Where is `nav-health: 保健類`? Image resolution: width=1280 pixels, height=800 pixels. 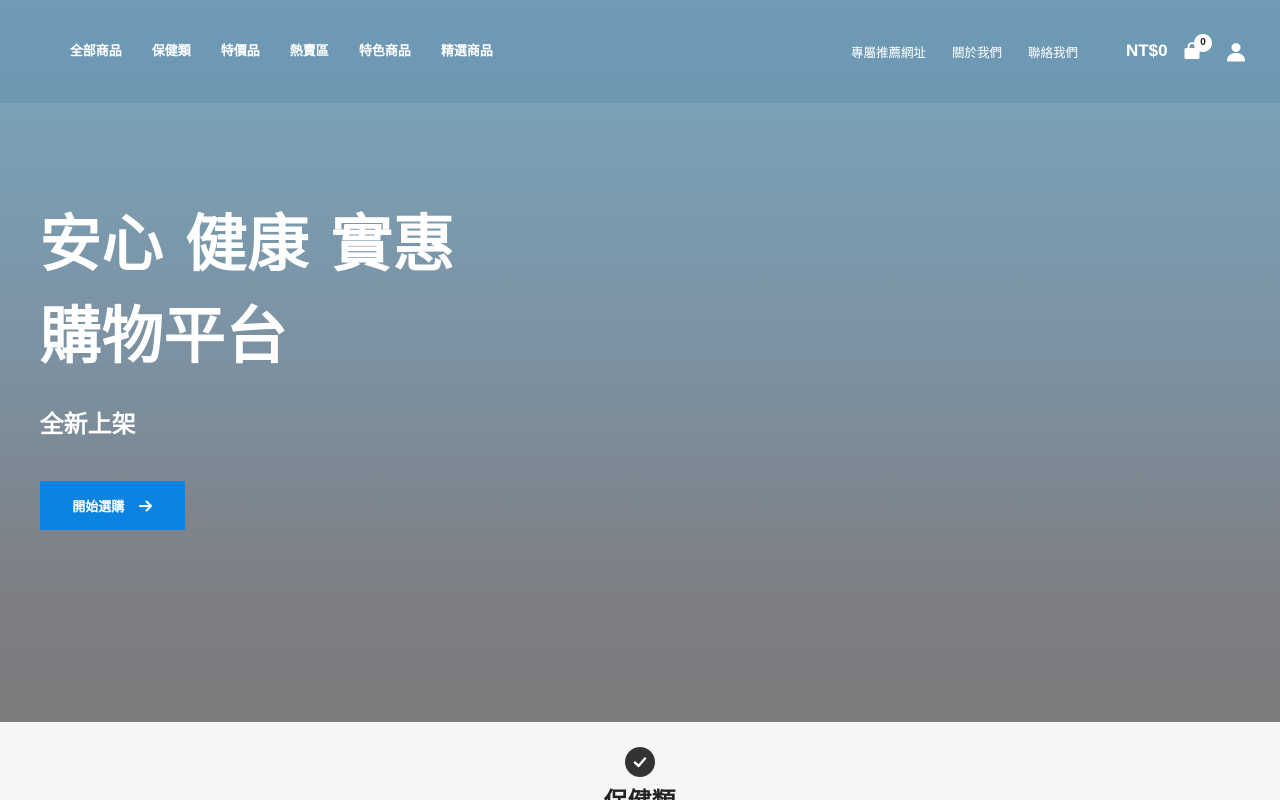
nav-health: 保健類 is located at coordinates (171, 52).